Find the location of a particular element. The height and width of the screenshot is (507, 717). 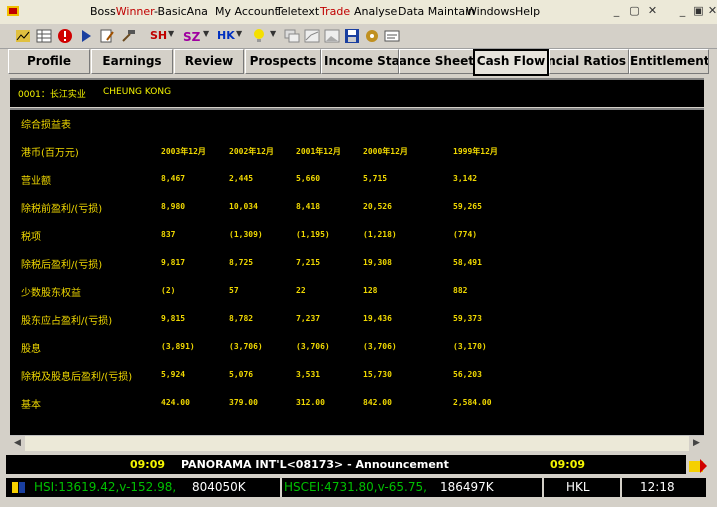

menu-data-maintain: Data Maintain is located at coordinates (436, 11).